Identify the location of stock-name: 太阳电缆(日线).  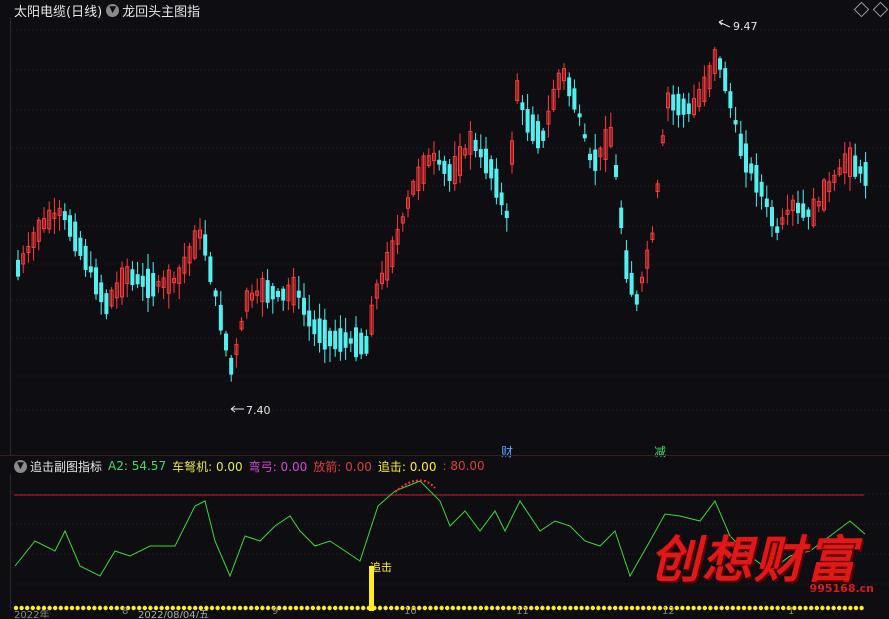
(58, 12).